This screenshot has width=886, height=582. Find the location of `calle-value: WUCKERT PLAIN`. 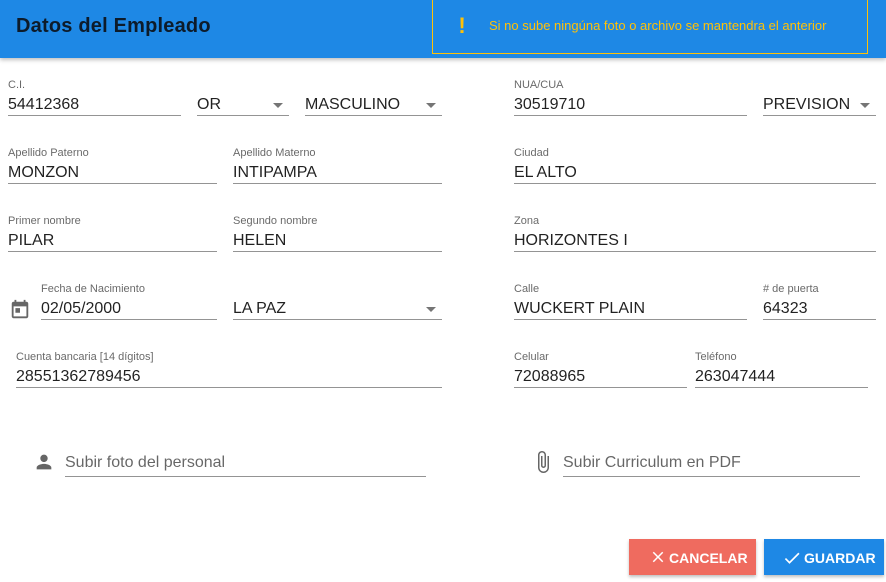

calle-value: WUCKERT PLAIN is located at coordinates (579, 309).